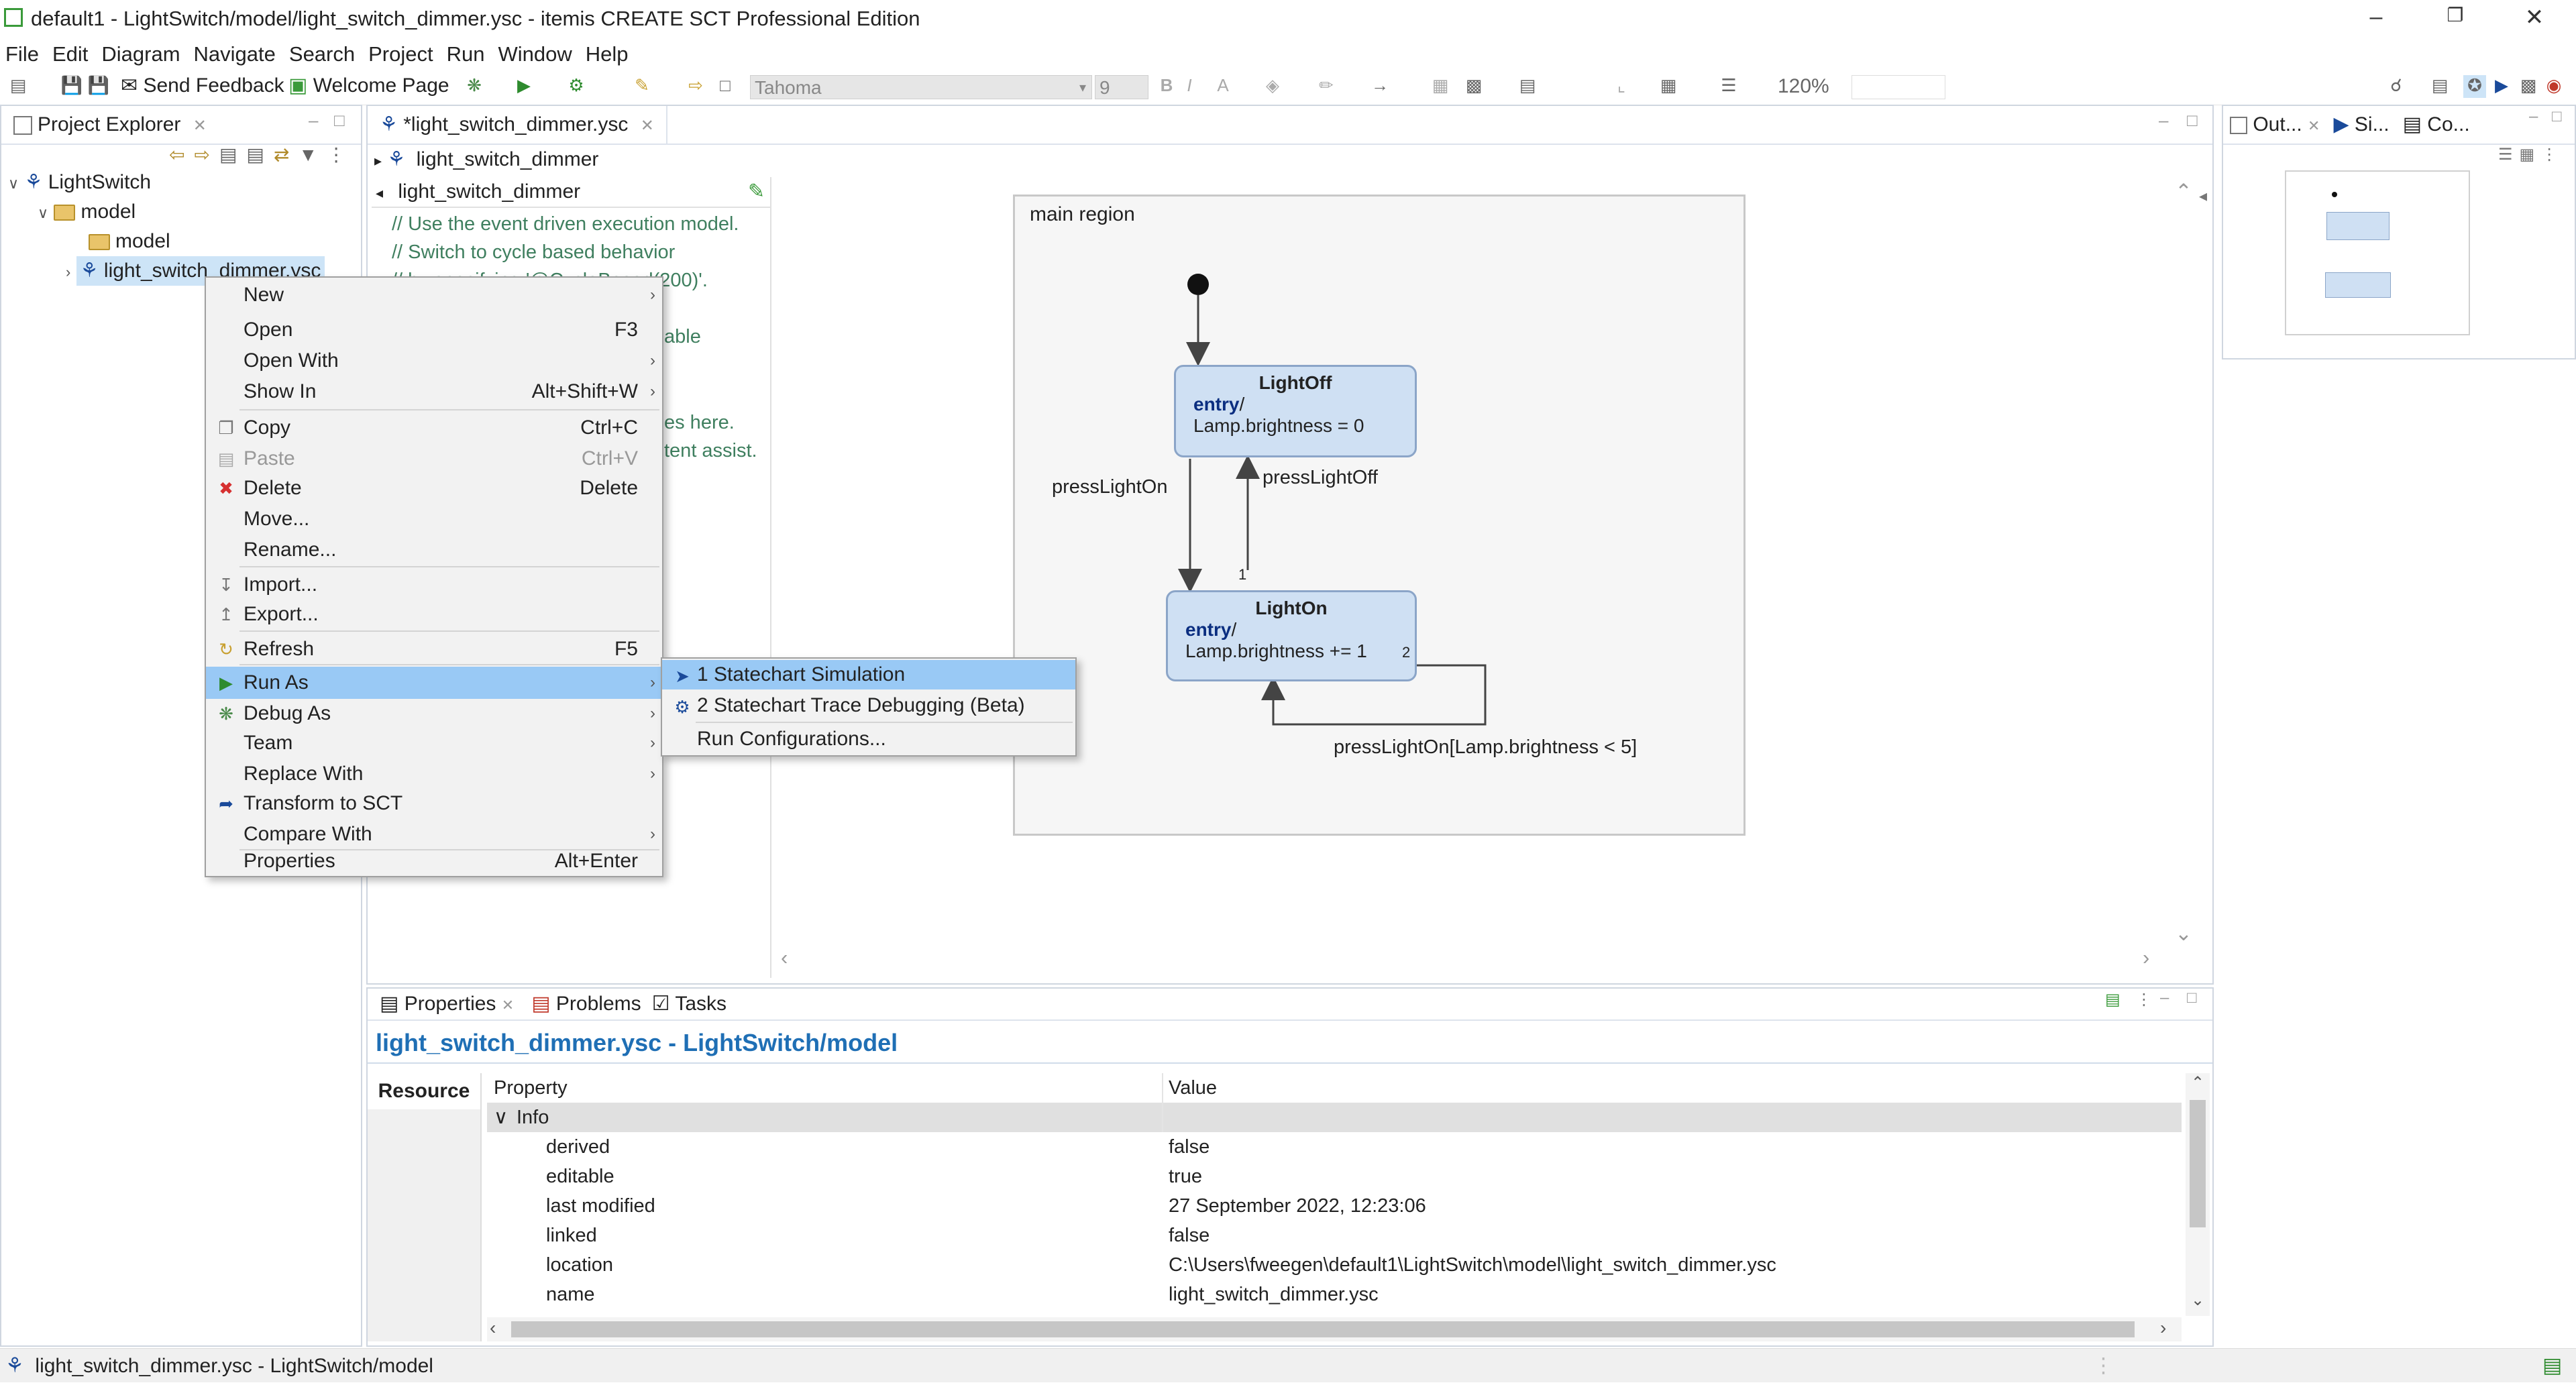  Describe the element at coordinates (1485, 747) in the screenshot. I see `transition-label-self-loop: pressLightOn[Lamp.brightness < 5]` at that location.